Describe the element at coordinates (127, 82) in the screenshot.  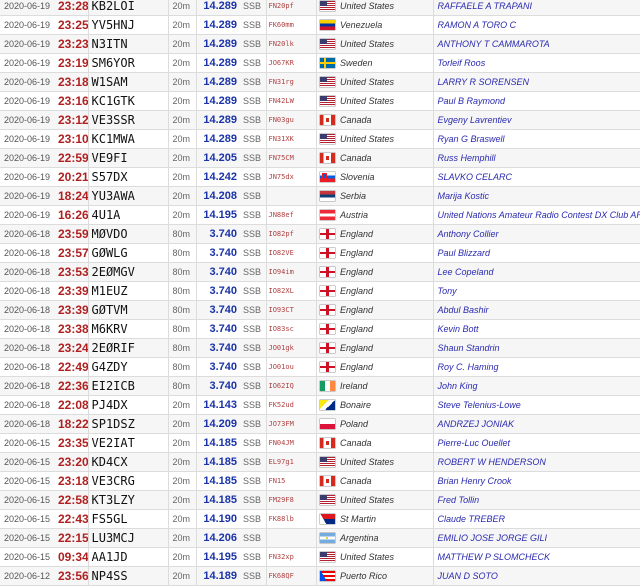
I see `callsign-link: W1SAM` at that location.